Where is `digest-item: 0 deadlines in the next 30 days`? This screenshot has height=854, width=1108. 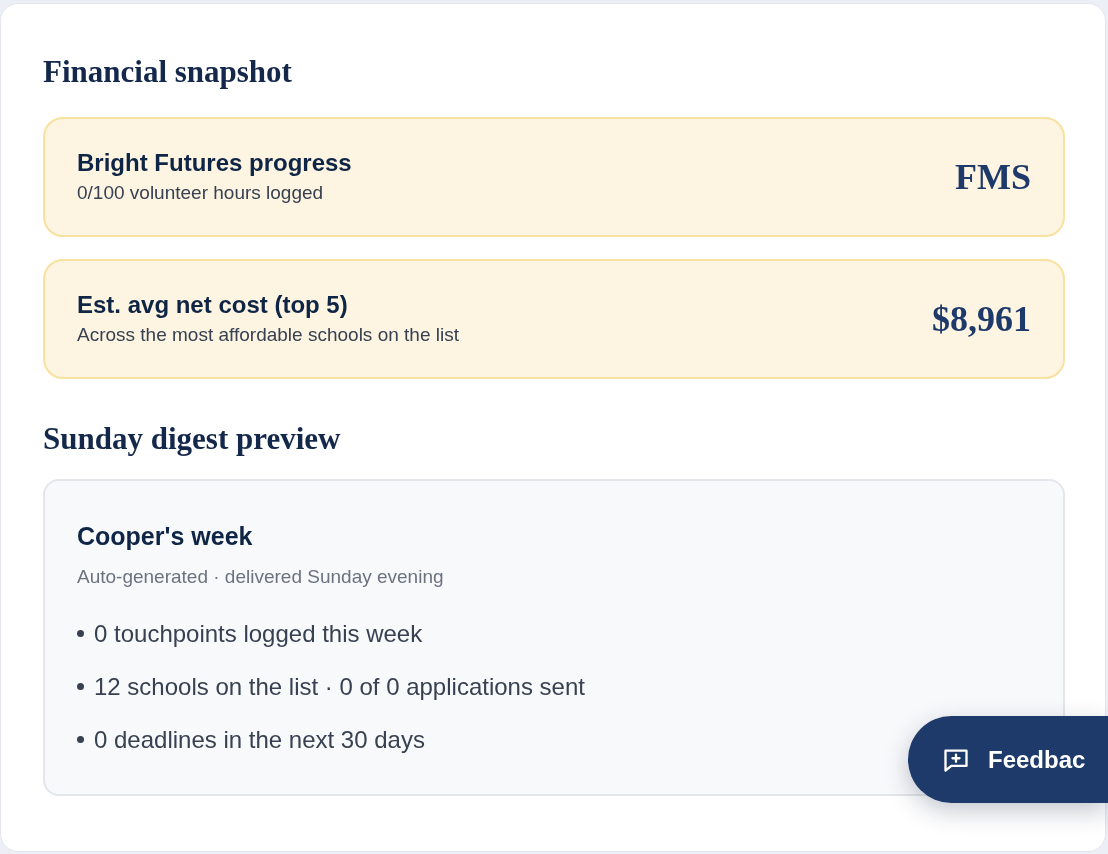 digest-item: 0 deadlines in the next 30 days is located at coordinates (259, 740).